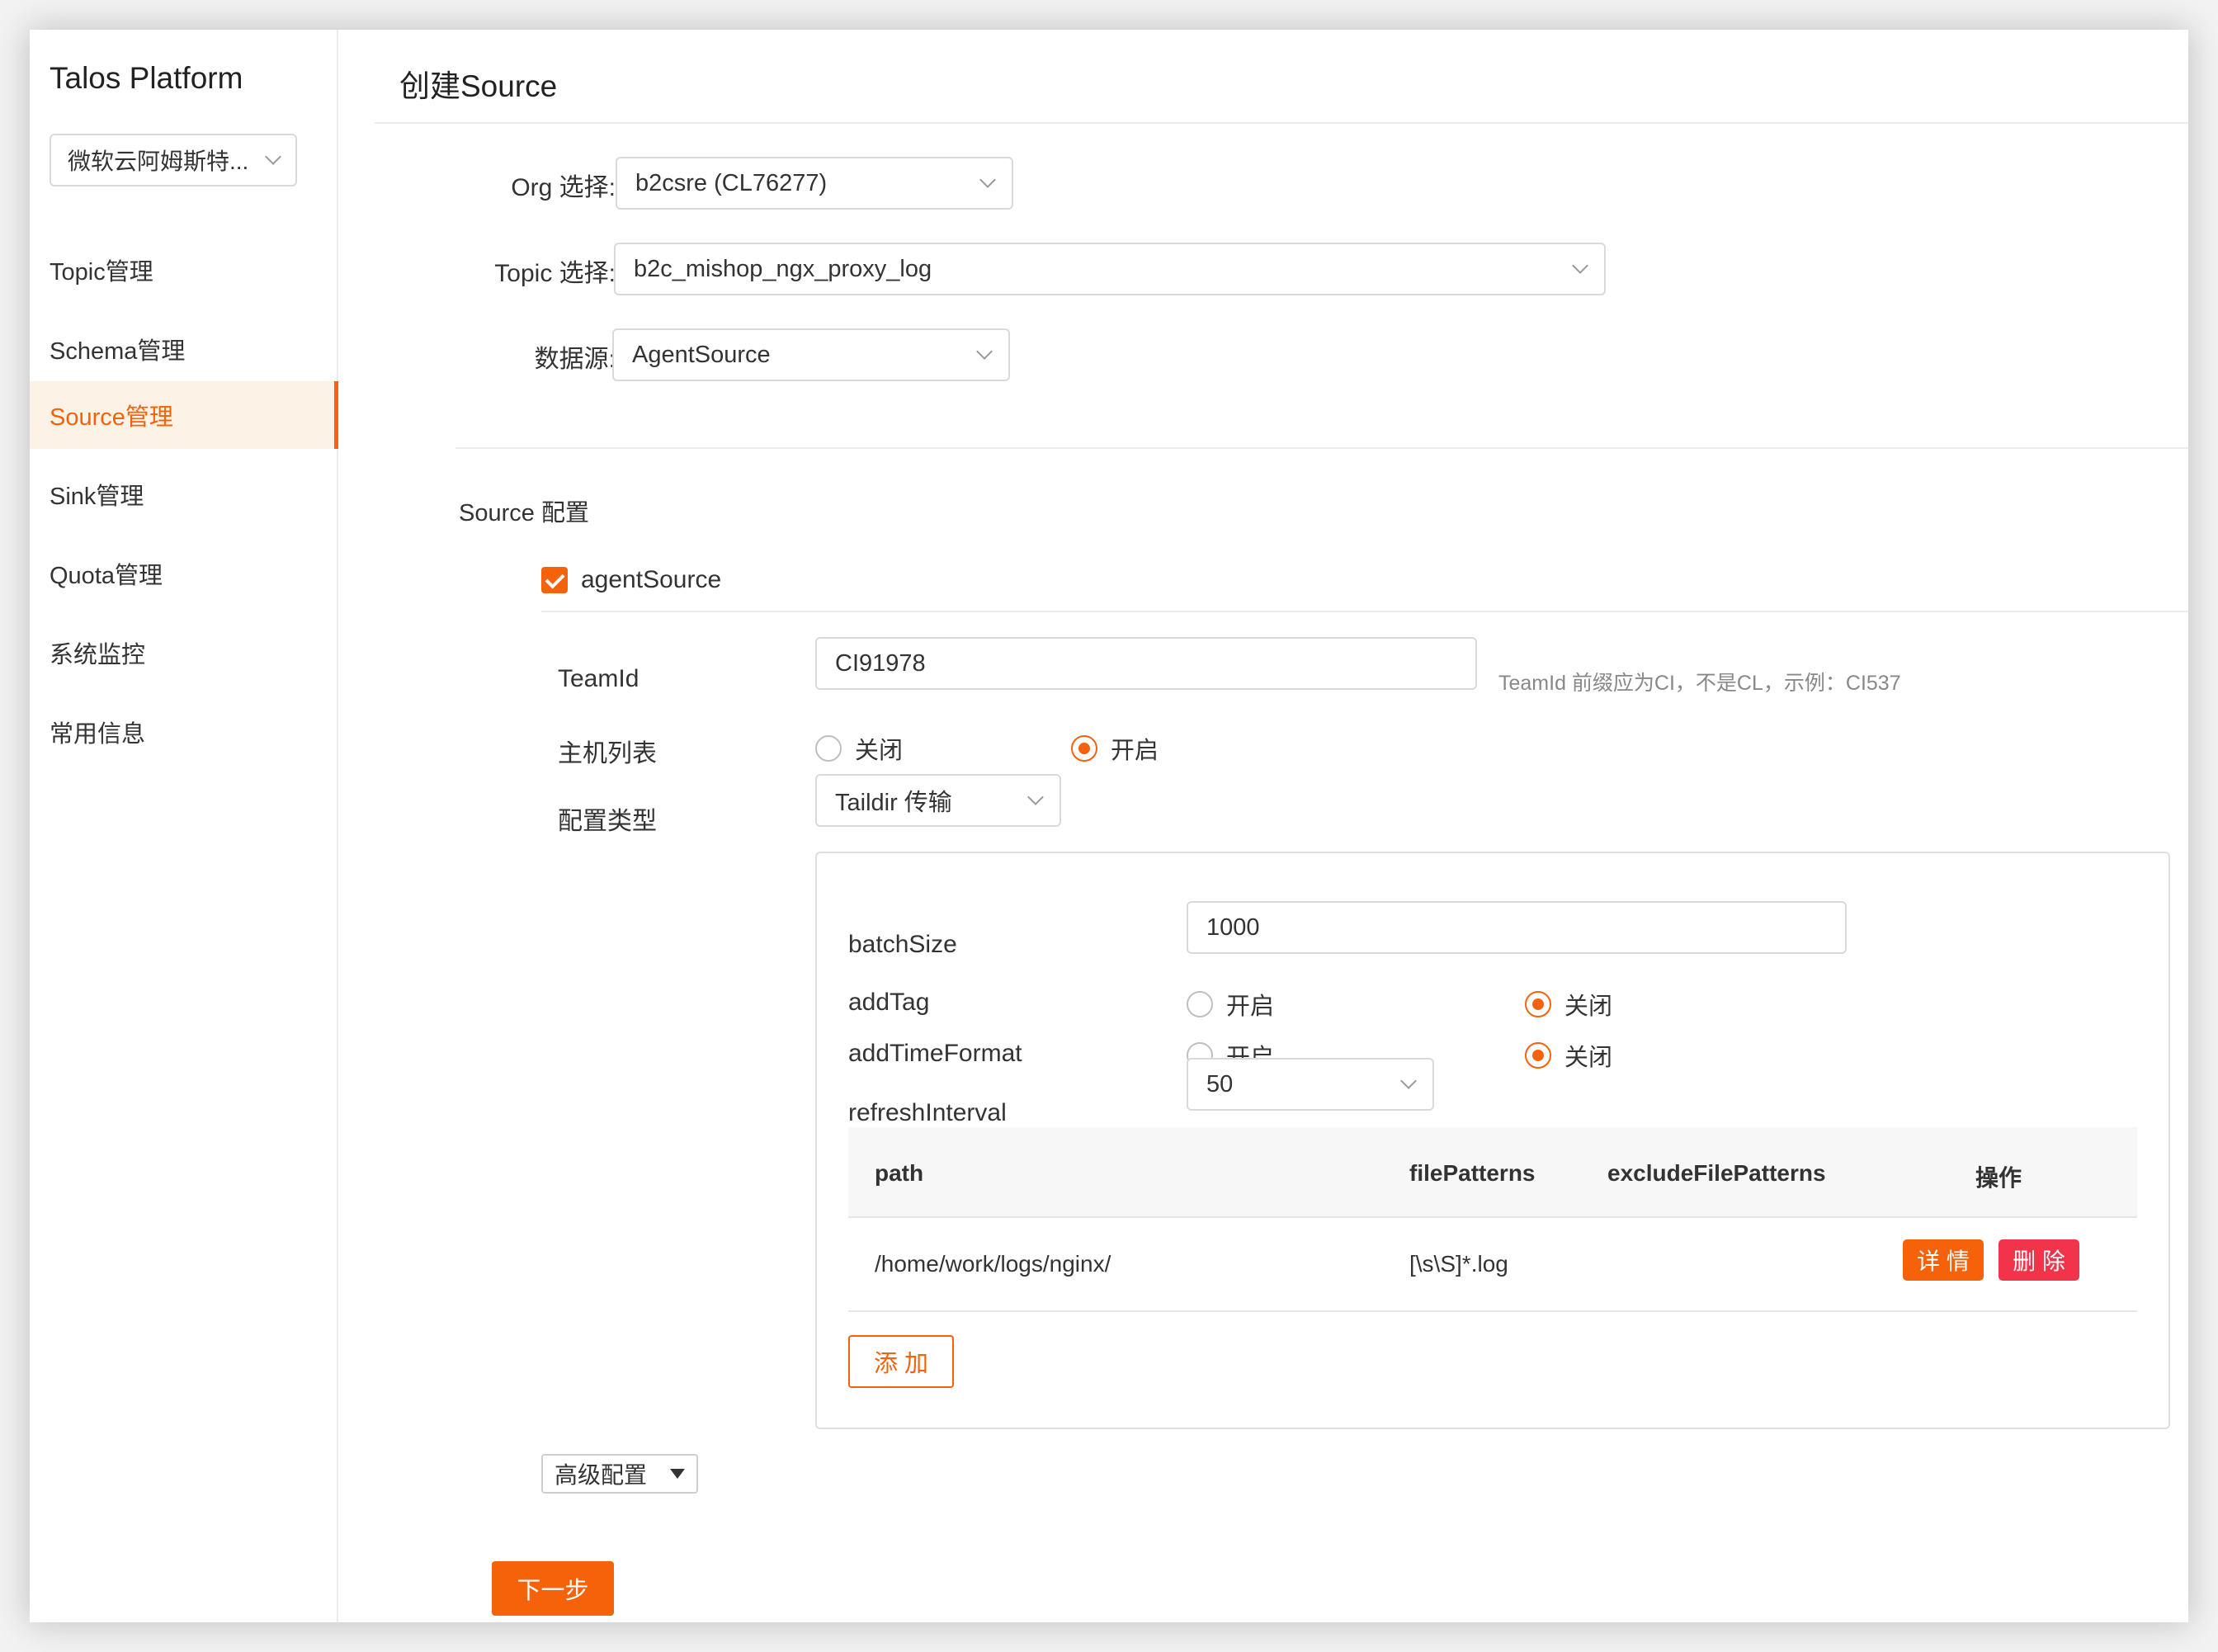 This screenshot has width=2218, height=1652. I want to click on sidebar-item-info: 常用信息, so click(184, 732).